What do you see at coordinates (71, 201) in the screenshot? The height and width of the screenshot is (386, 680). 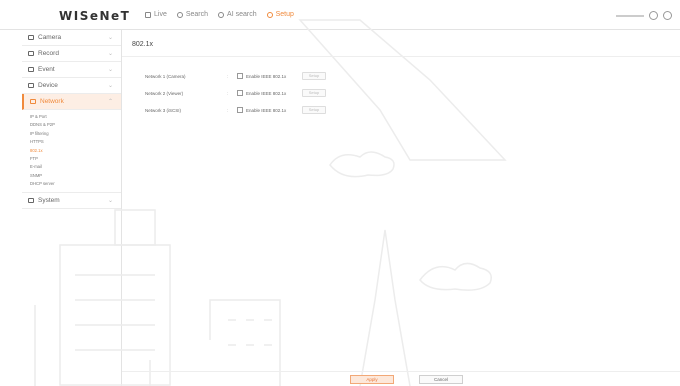 I see `sidebar-item-system: System ⌄` at bounding box center [71, 201].